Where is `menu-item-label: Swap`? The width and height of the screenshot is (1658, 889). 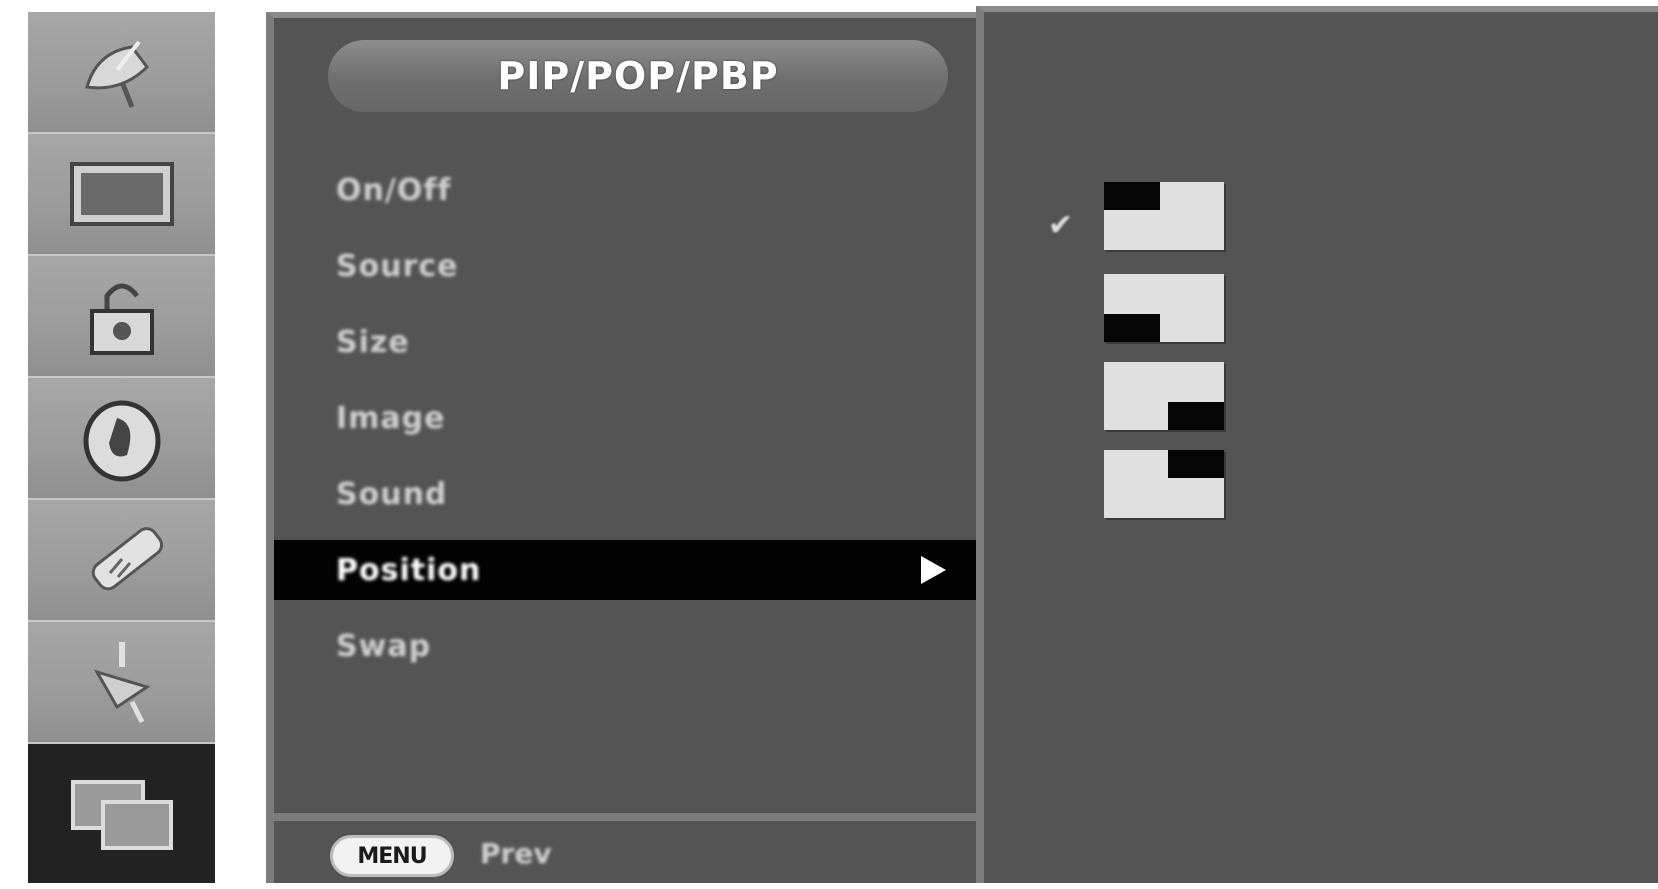 menu-item-label: Swap is located at coordinates (384, 646).